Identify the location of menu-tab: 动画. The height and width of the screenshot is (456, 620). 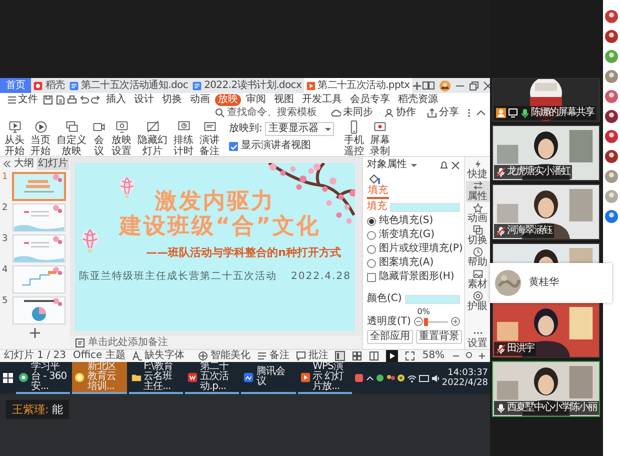
(200, 100).